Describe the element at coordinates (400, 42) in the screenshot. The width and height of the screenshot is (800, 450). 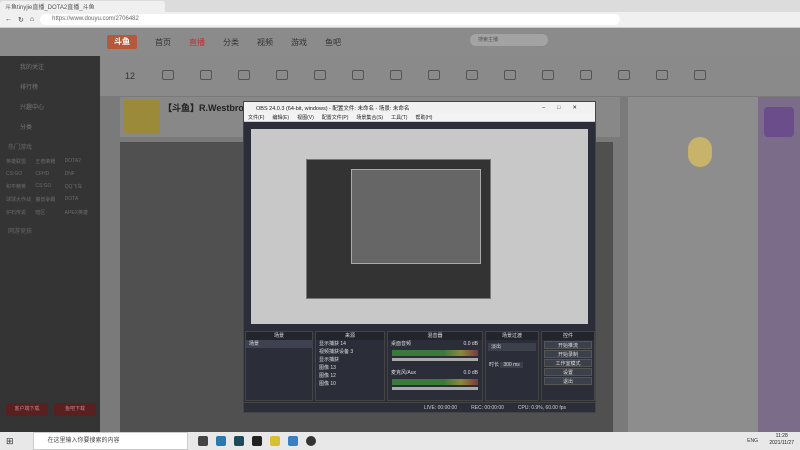
I see `site-header: 斗鱼 首页 直播 分类 视频 游戏 鱼吧` at that location.